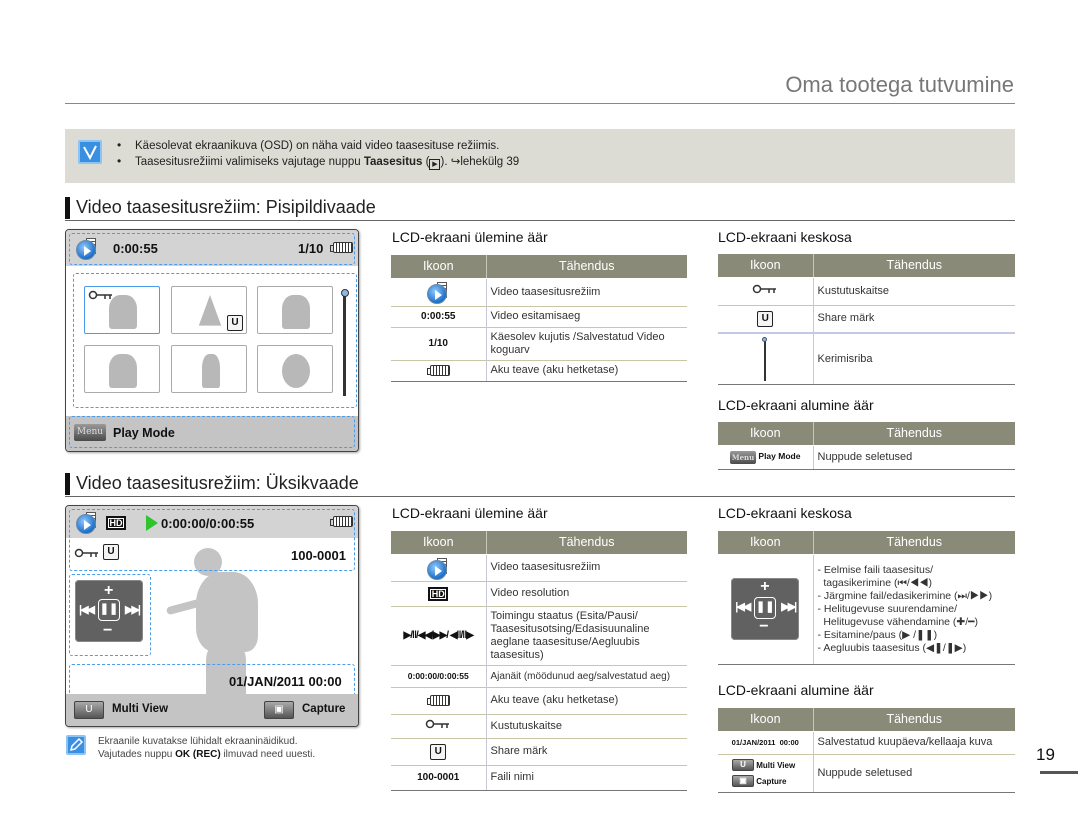 The width and height of the screenshot is (1080, 827). What do you see at coordinates (208, 523) in the screenshot?
I see `lcd-time: 0:00:00/0:00:55` at bounding box center [208, 523].